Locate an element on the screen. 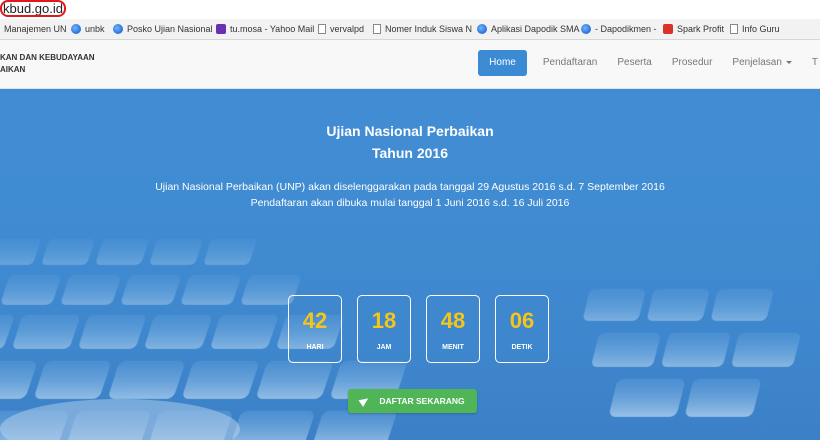 This screenshot has height=440, width=820. bookmark-label: - Dapodikmen - is located at coordinates (626, 29).